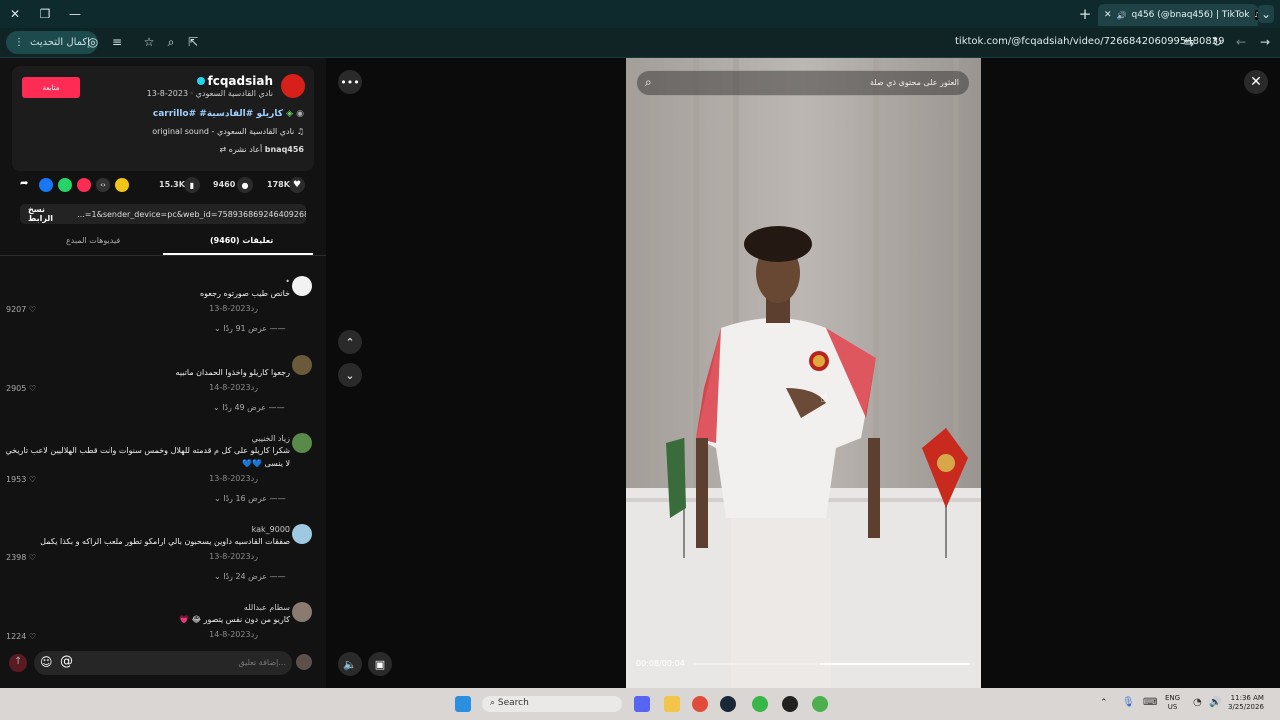 This screenshot has height=720, width=1280. What do you see at coordinates (803, 83) in the screenshot?
I see `related-search-input: ⌕ العثور على محتوى ذي صلة` at bounding box center [803, 83].